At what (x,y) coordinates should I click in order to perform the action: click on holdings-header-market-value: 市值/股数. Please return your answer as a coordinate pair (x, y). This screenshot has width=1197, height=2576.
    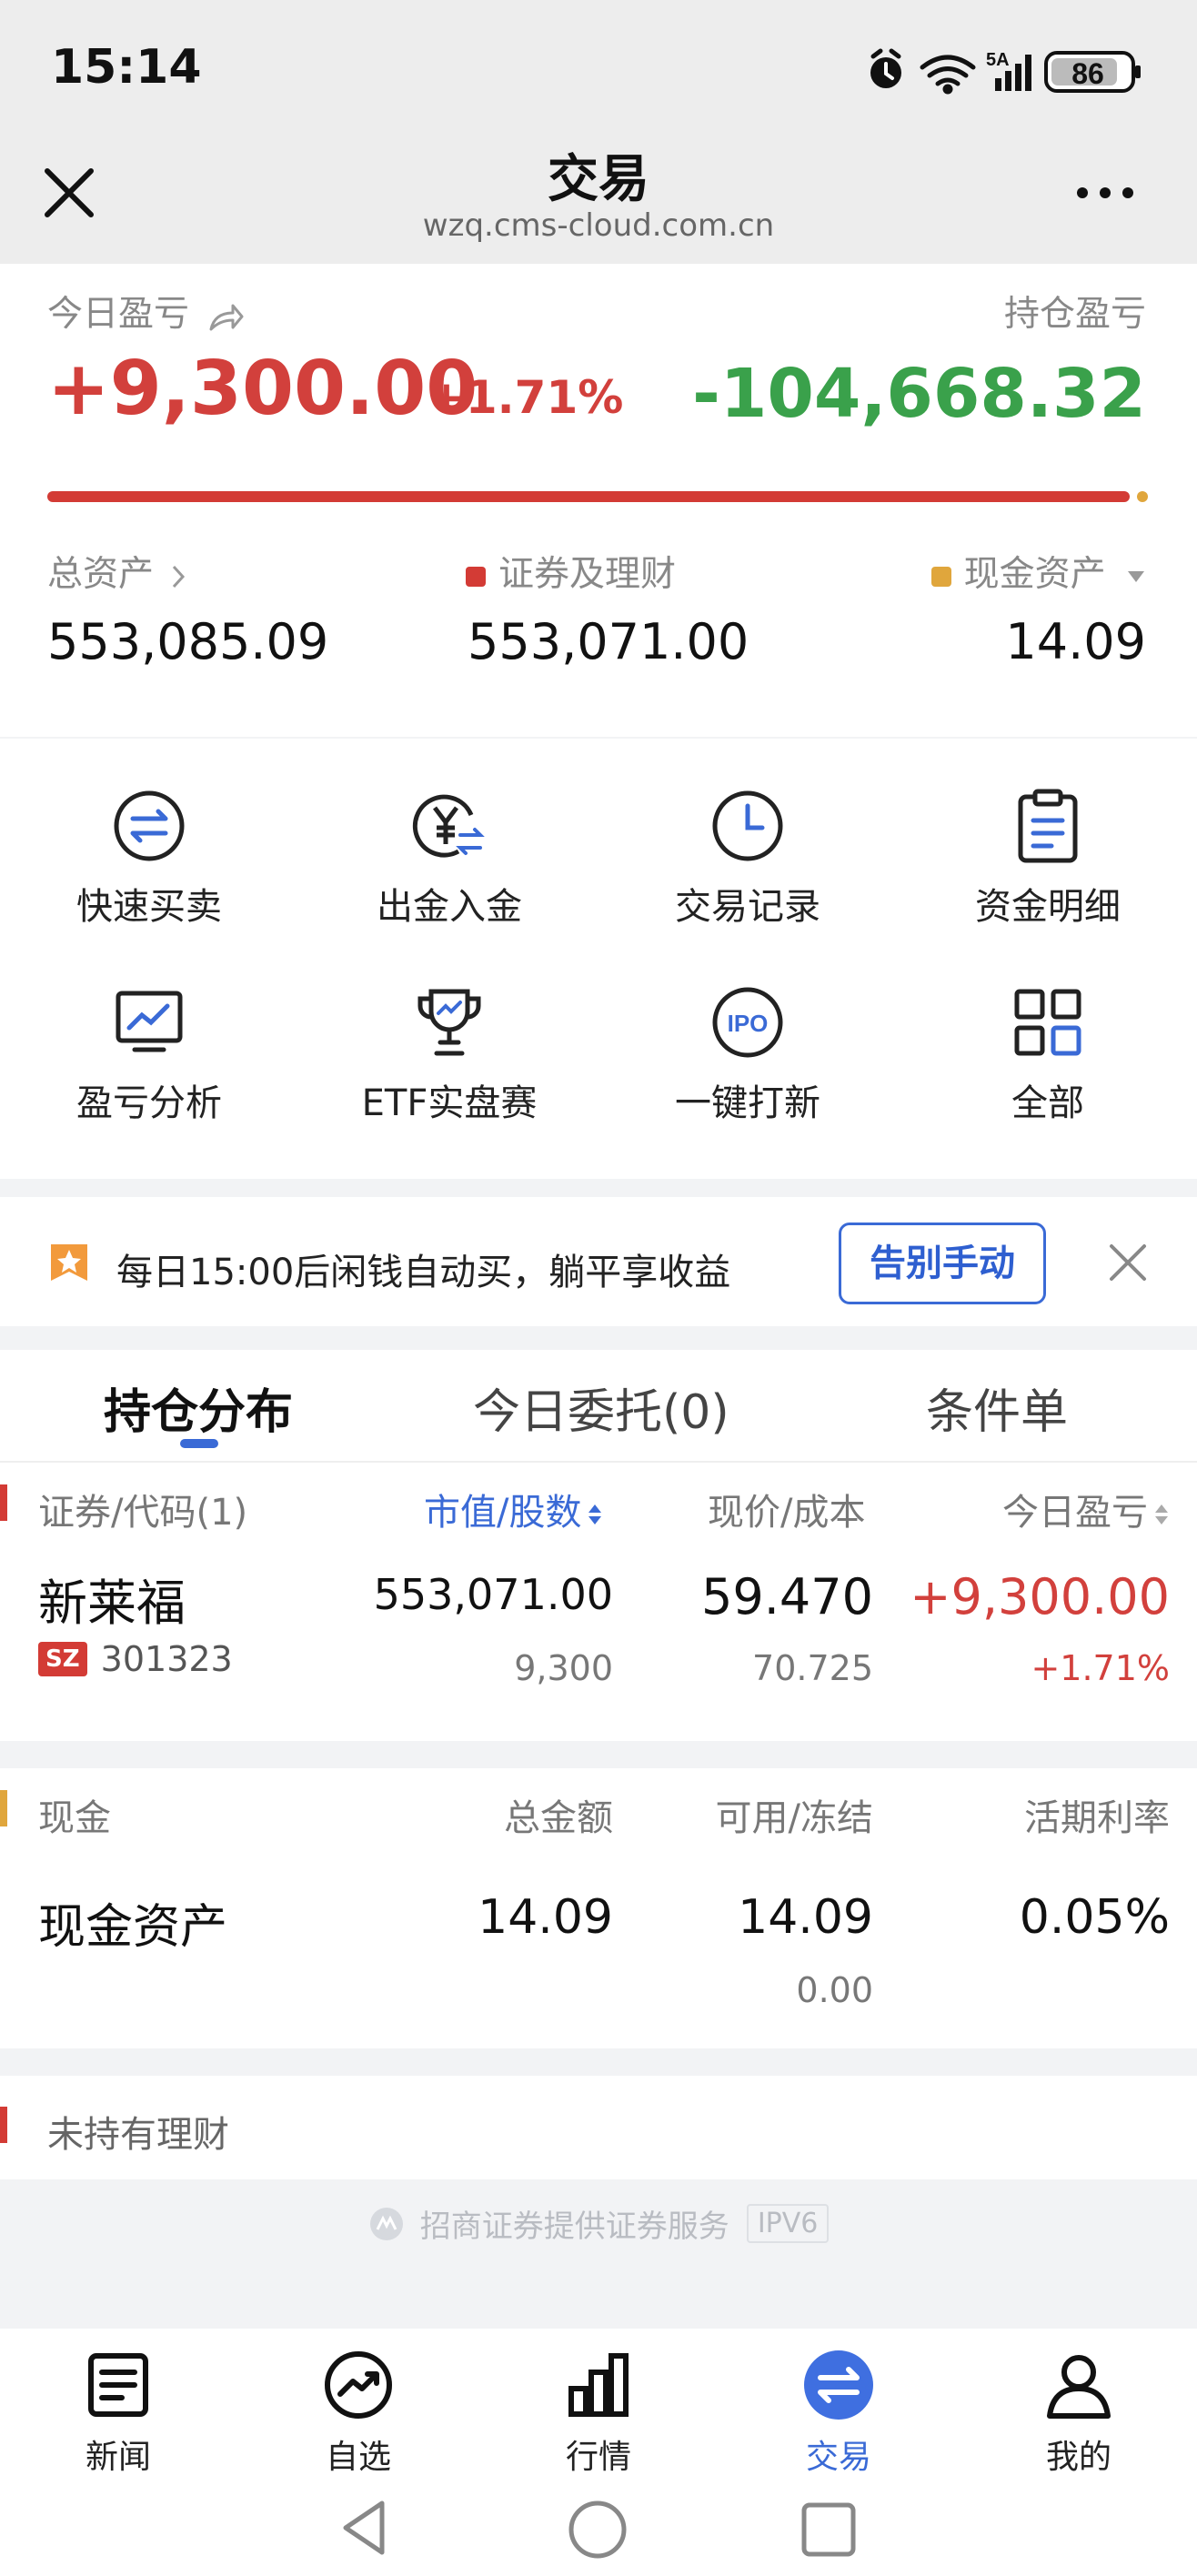
    Looking at the image, I should click on (513, 1509).